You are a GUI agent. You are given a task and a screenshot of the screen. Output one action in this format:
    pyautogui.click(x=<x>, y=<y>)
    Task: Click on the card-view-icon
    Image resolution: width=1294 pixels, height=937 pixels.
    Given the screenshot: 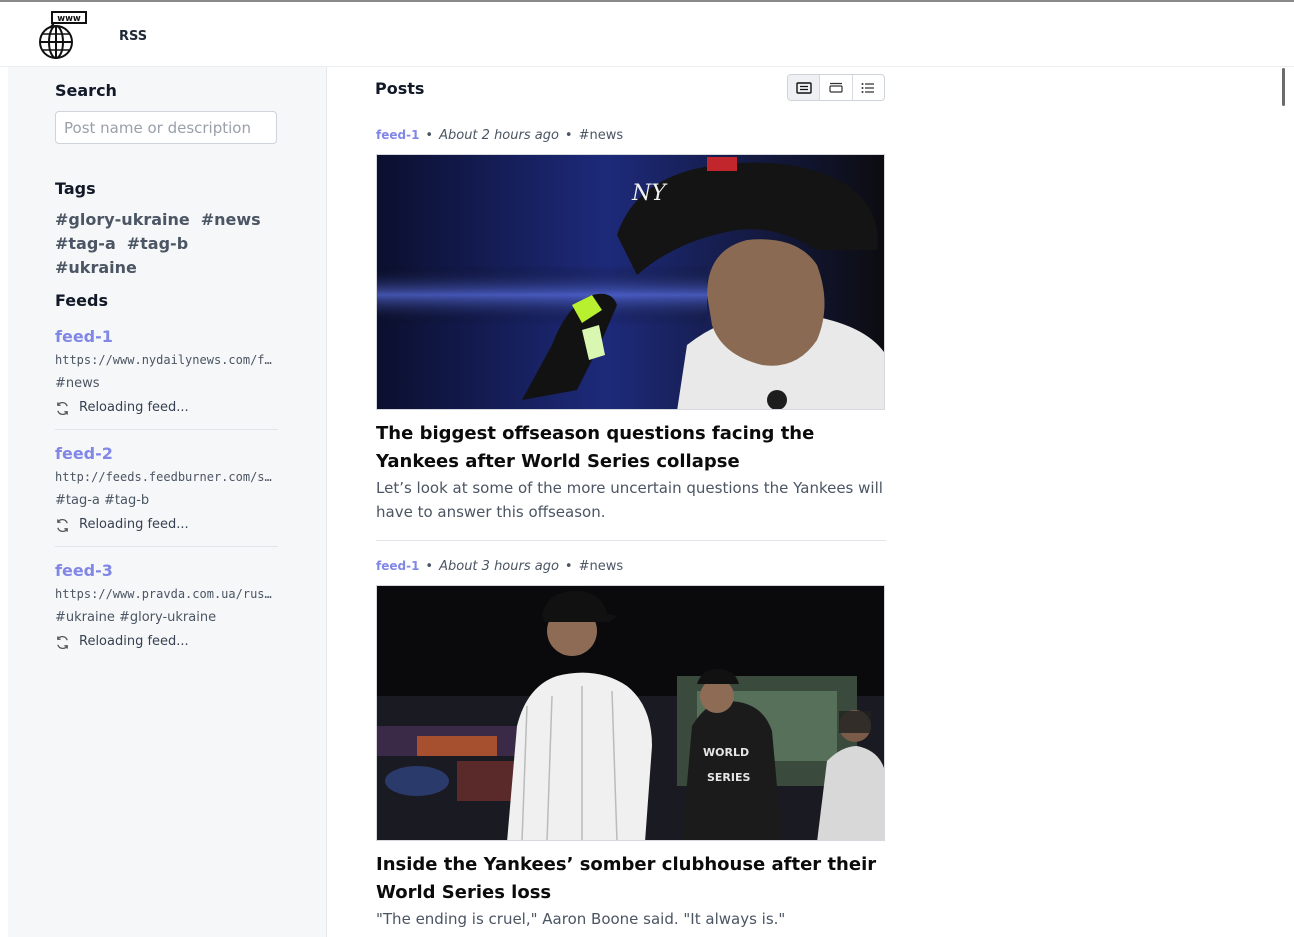 What is the action you would take?
    pyautogui.click(x=804, y=87)
    